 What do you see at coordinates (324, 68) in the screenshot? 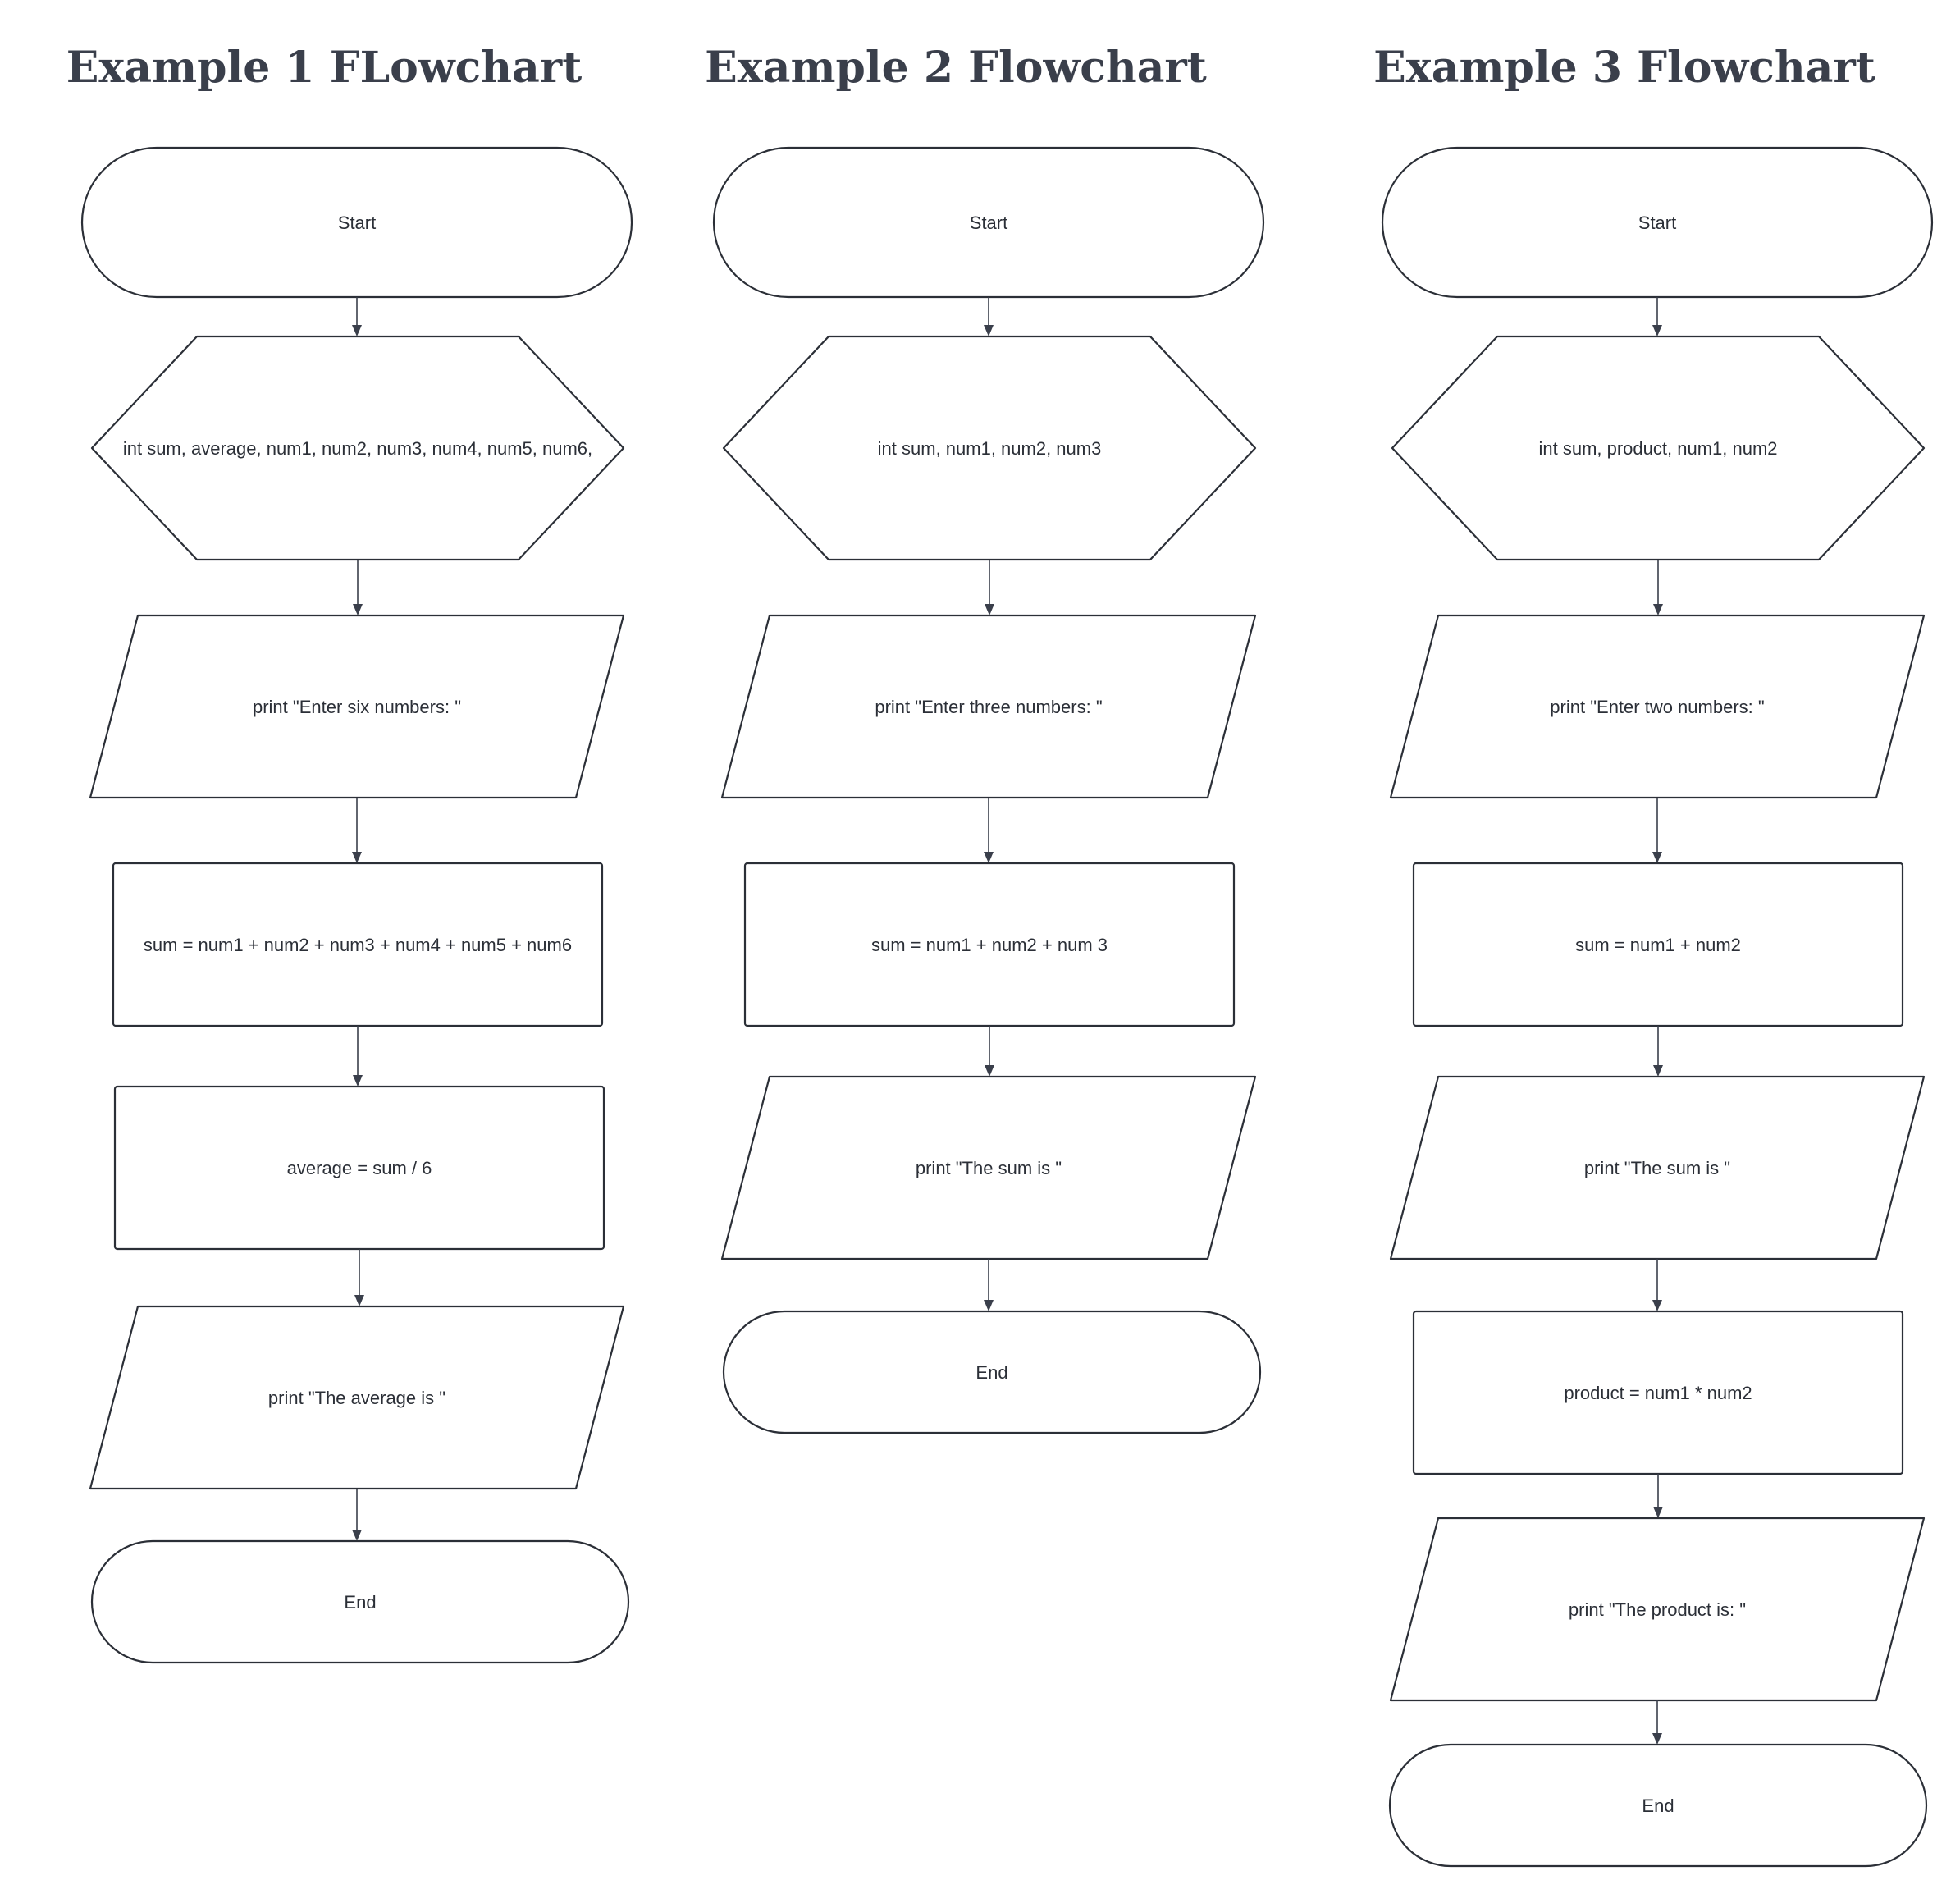
I see `flowchart-title: Example 1 FLowchart` at bounding box center [324, 68].